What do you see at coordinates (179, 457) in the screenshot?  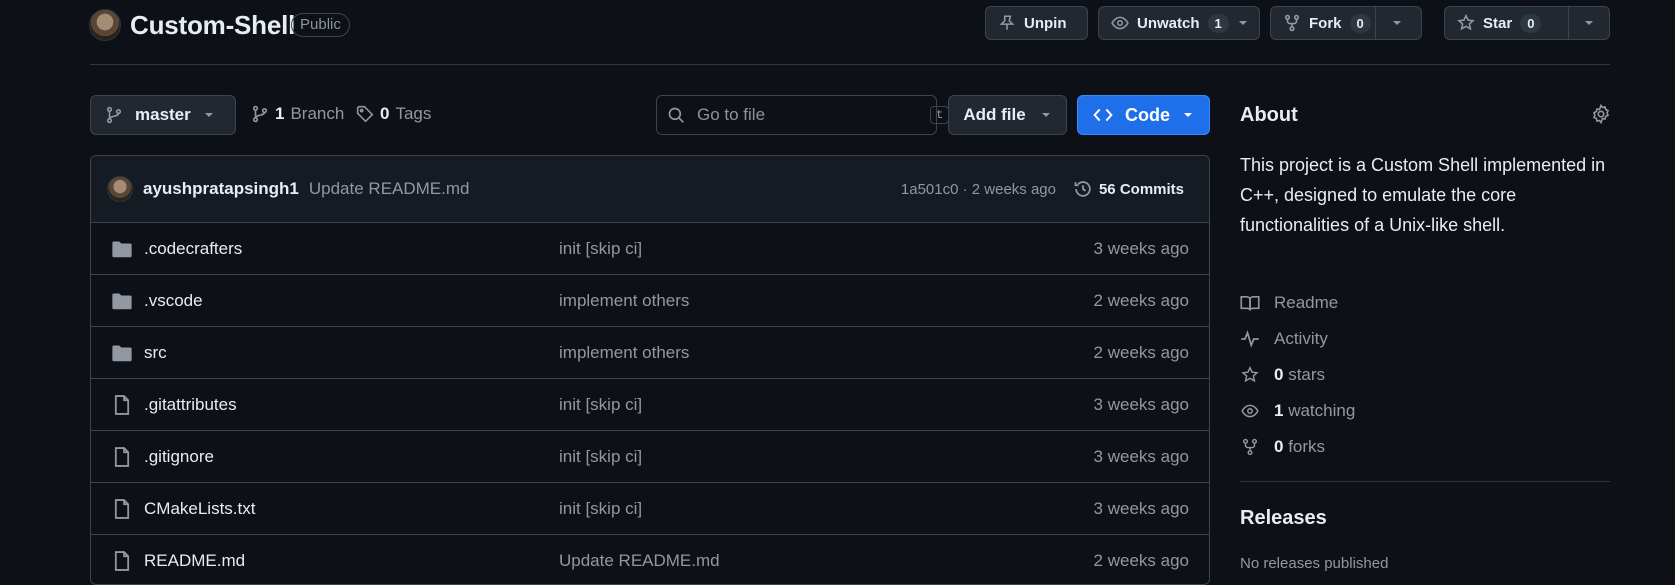 I see `file-name: .gitignore` at bounding box center [179, 457].